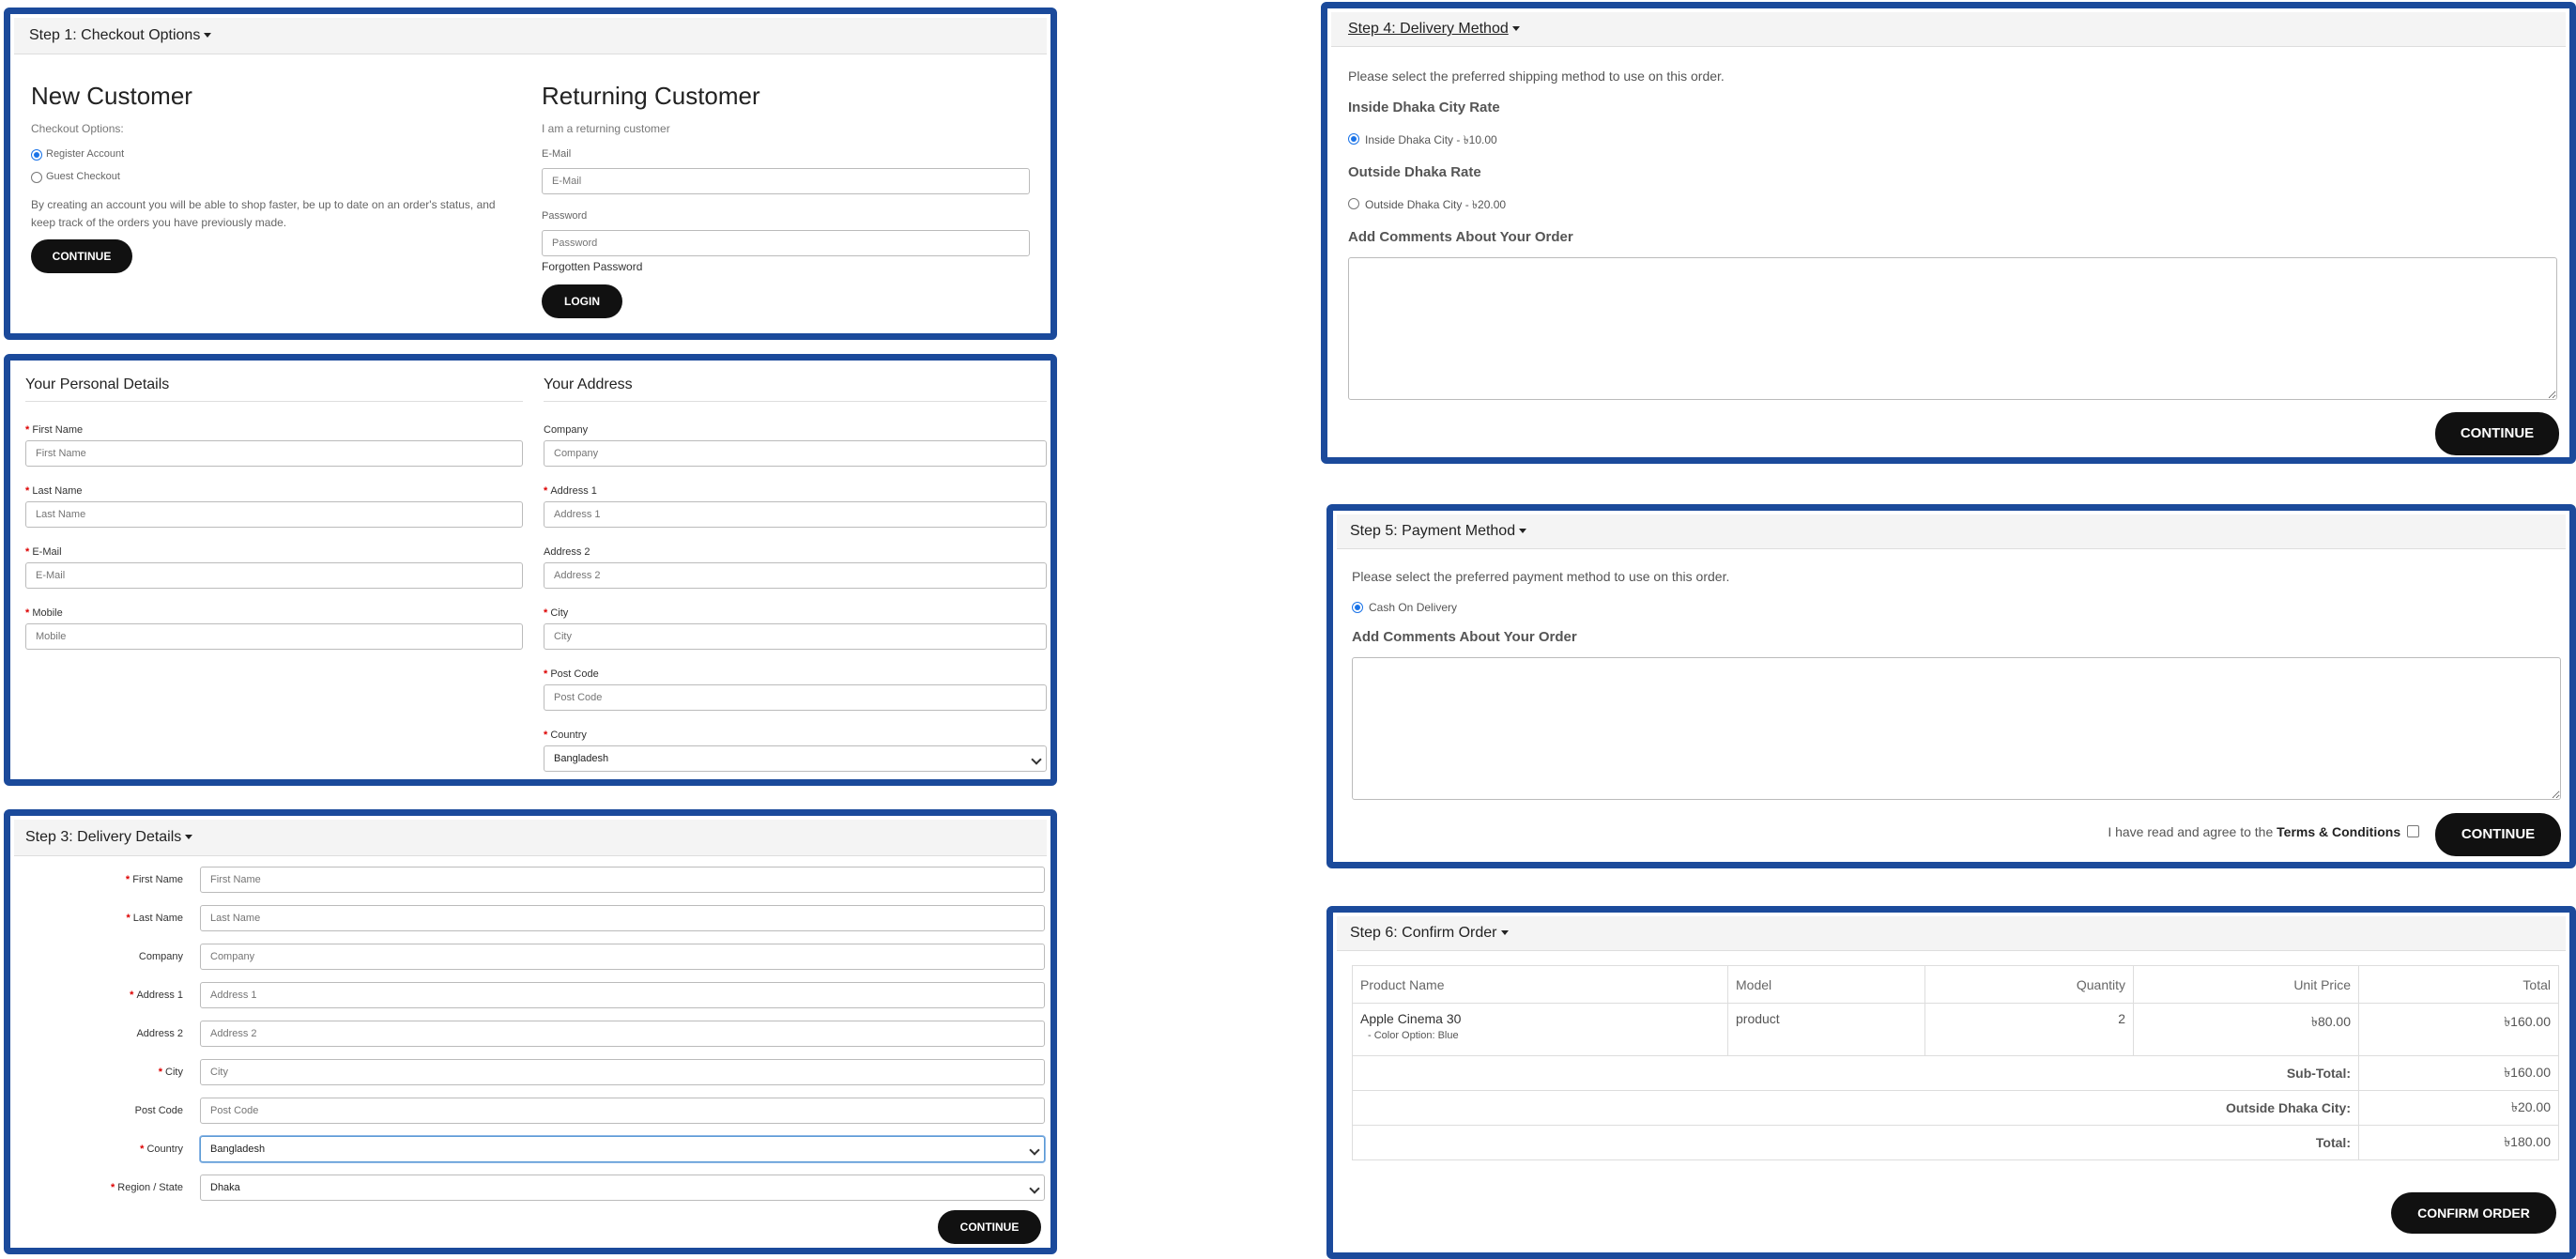 The width and height of the screenshot is (2576, 1259). What do you see at coordinates (990, 1227) in the screenshot?
I see `delivery-details-continue-button: CONTINUE` at bounding box center [990, 1227].